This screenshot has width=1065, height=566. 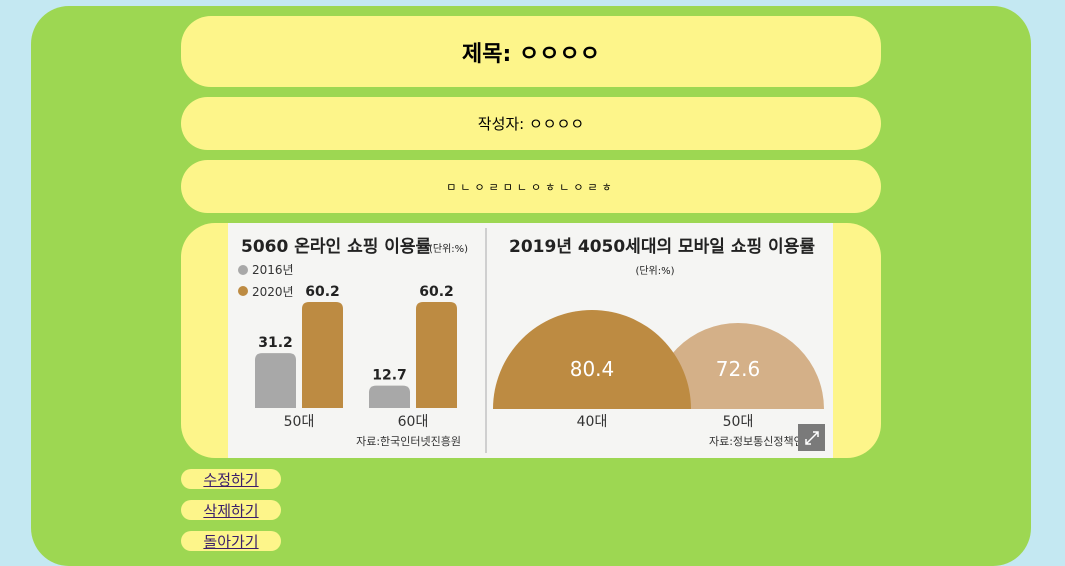 I want to click on post-title-box: 제목: ㅇㅇㅇㅇ, so click(x=531, y=51).